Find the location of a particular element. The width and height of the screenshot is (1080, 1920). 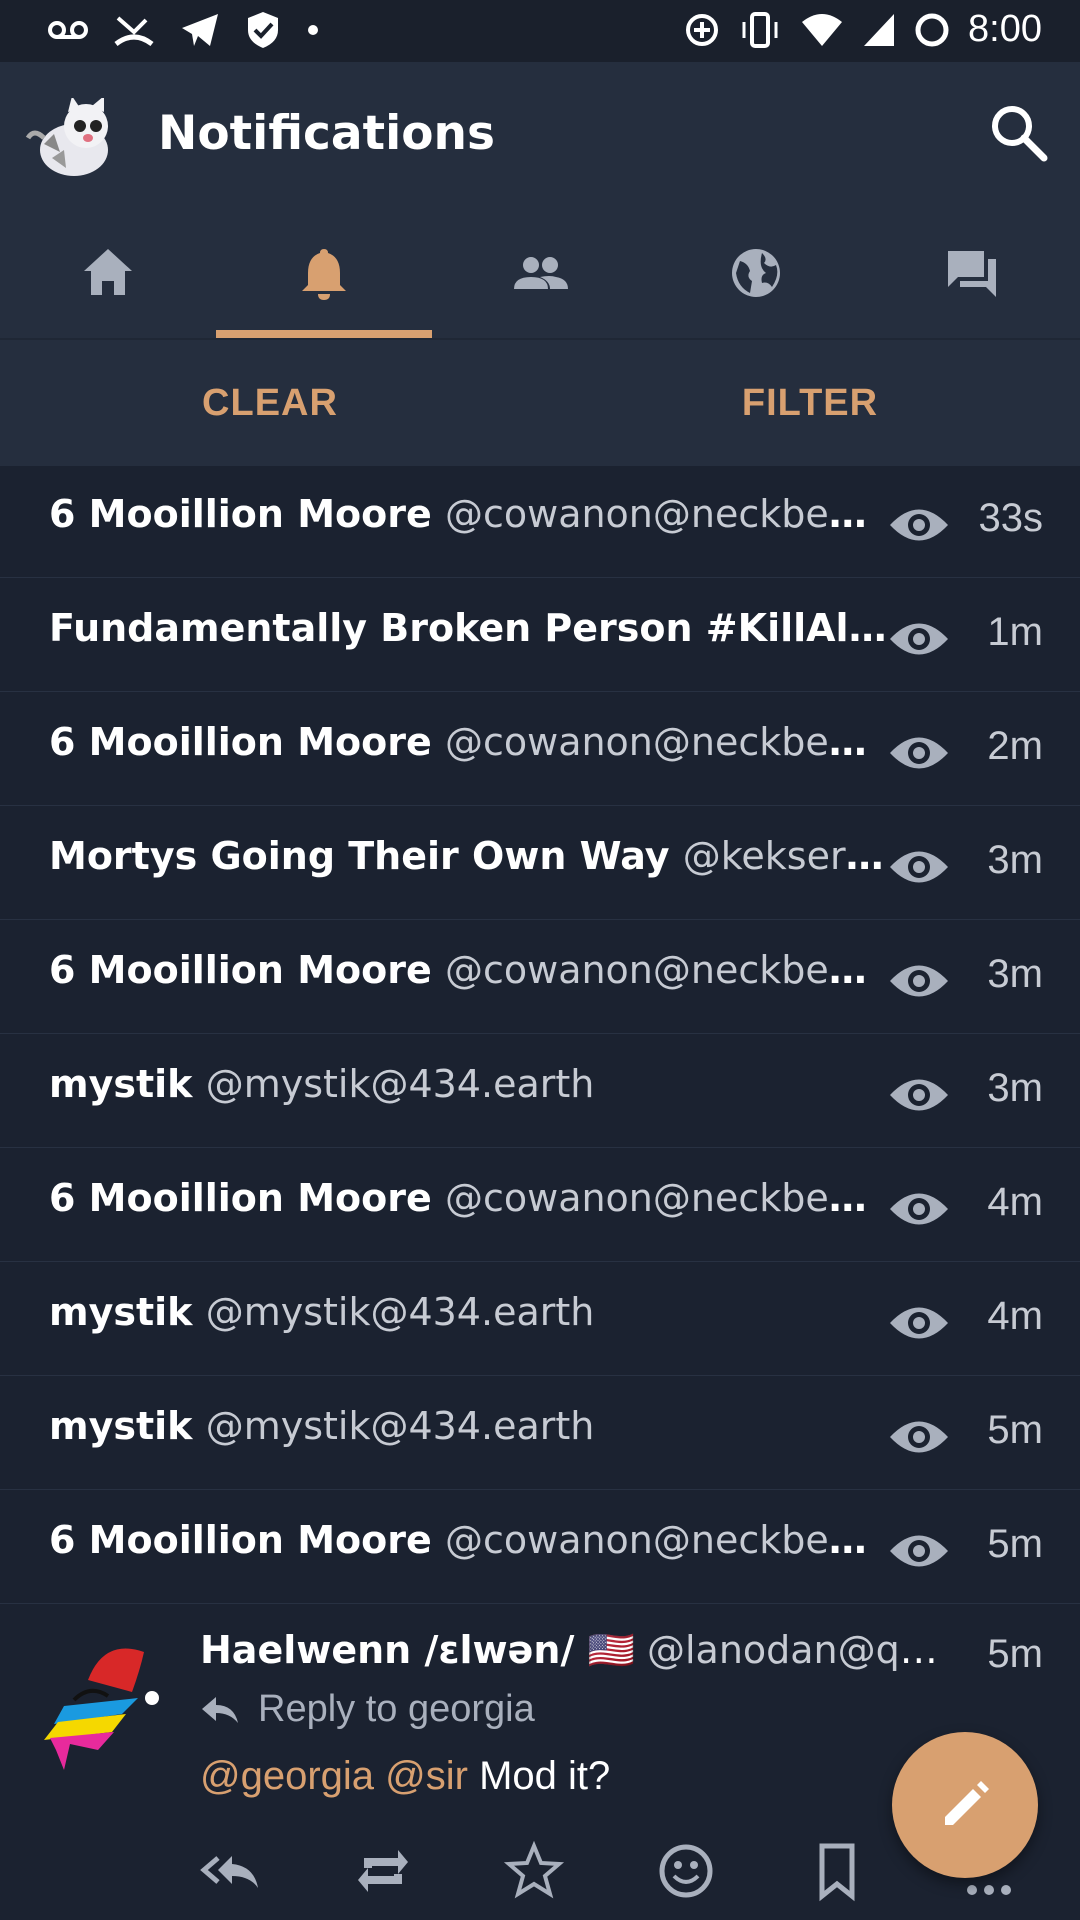

clock-time: 8:00 is located at coordinates (1005, 29).